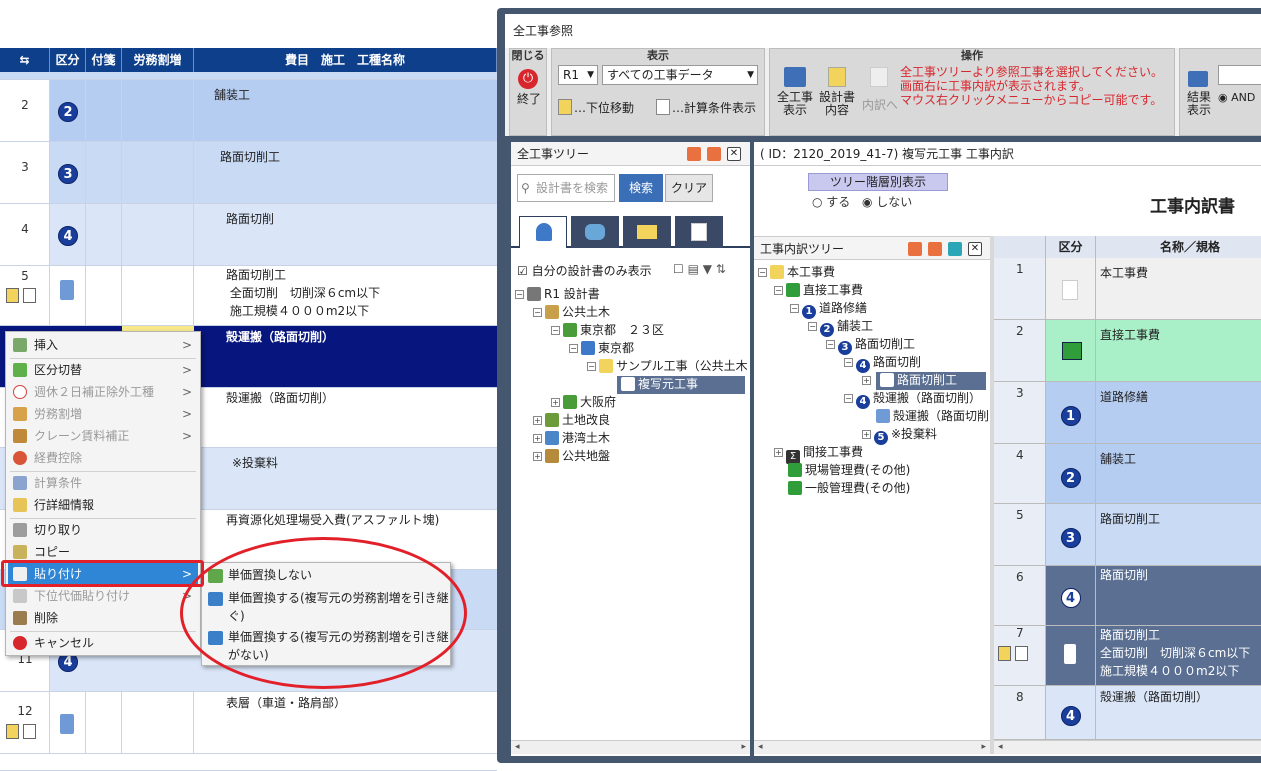 The height and width of the screenshot is (771, 1261). Describe the element at coordinates (899, 435) in the screenshot. I see `tree-node: +5 ※投棄料` at that location.